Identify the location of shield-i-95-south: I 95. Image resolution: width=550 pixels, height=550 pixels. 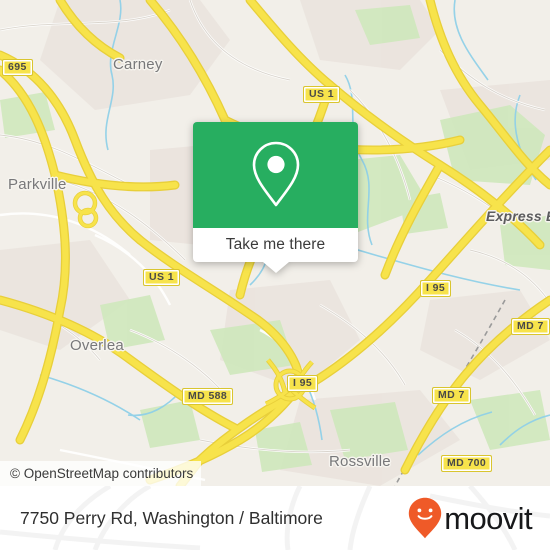
(303, 383).